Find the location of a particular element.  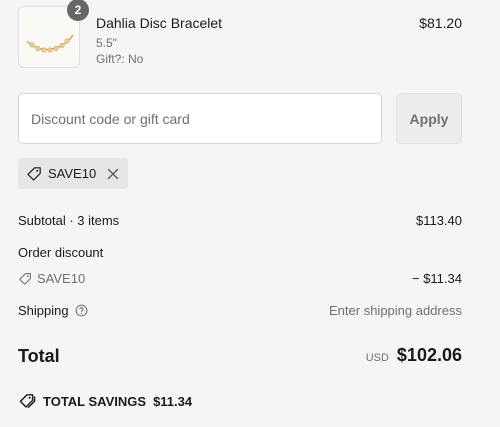

total-savings-value: $11.34 is located at coordinates (173, 401).